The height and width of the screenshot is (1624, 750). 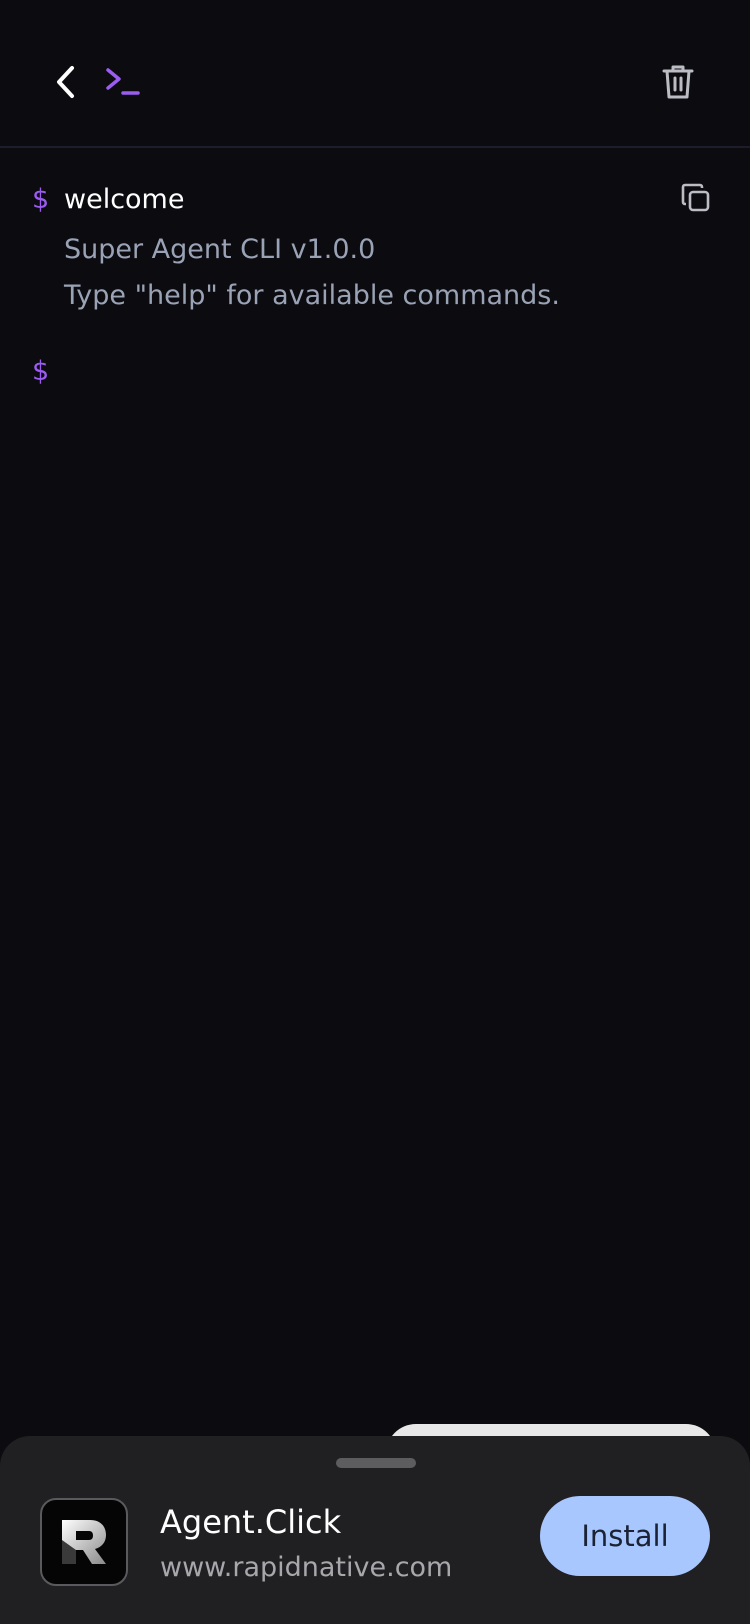 I want to click on sheet-drag-handle, so click(x=376, y=1463).